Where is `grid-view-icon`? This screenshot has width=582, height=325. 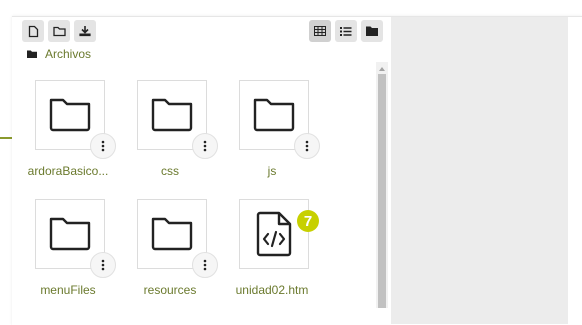 grid-view-icon is located at coordinates (320, 31).